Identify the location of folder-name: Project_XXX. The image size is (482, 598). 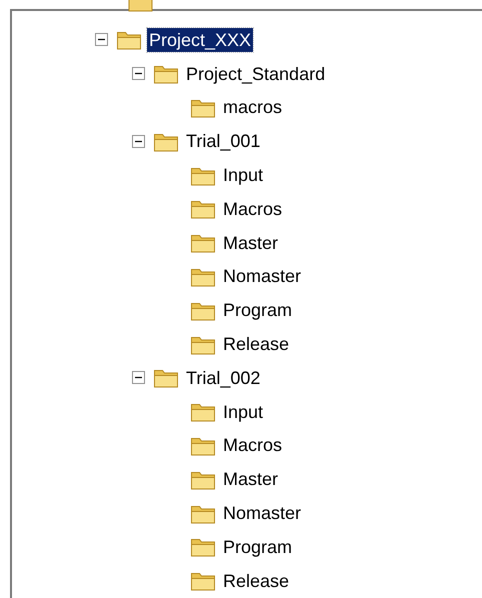
(200, 40).